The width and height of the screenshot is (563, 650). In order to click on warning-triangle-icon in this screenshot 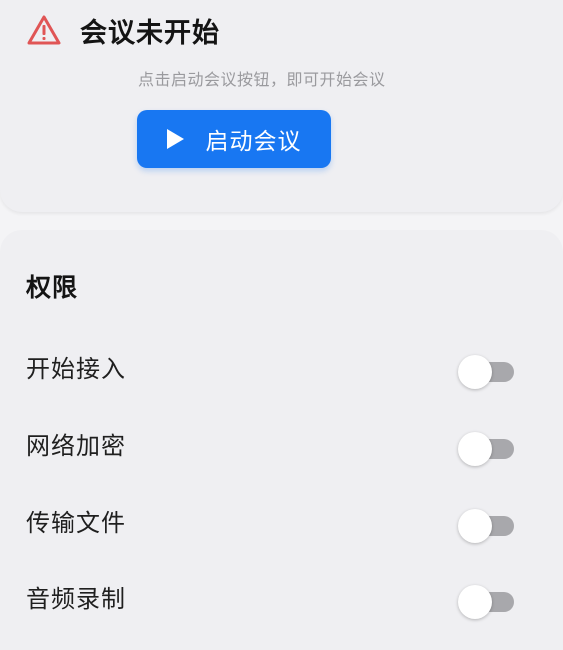, I will do `click(44, 30)`.